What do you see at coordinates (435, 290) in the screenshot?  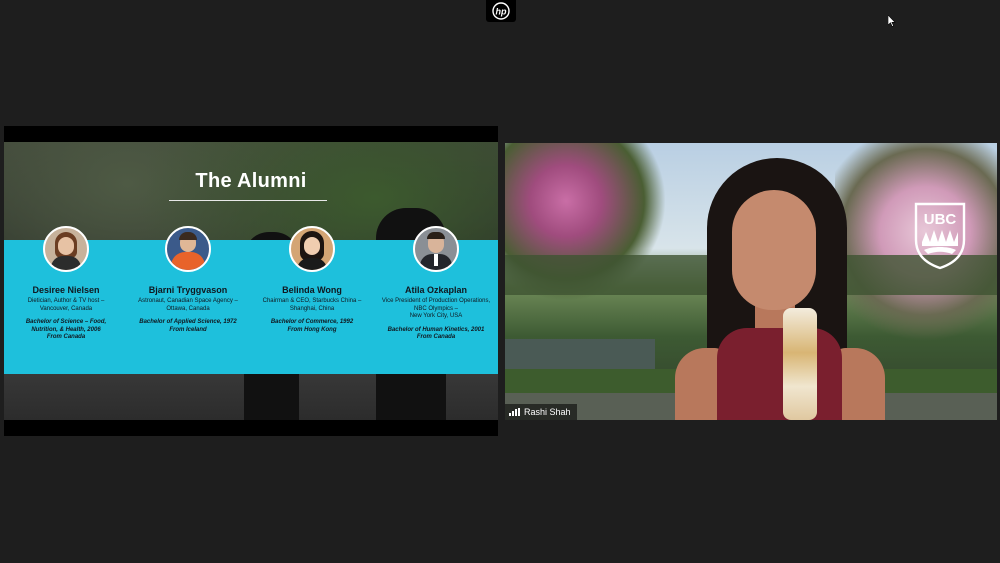 I see `alumni-name: Atila Ozkaplan` at bounding box center [435, 290].